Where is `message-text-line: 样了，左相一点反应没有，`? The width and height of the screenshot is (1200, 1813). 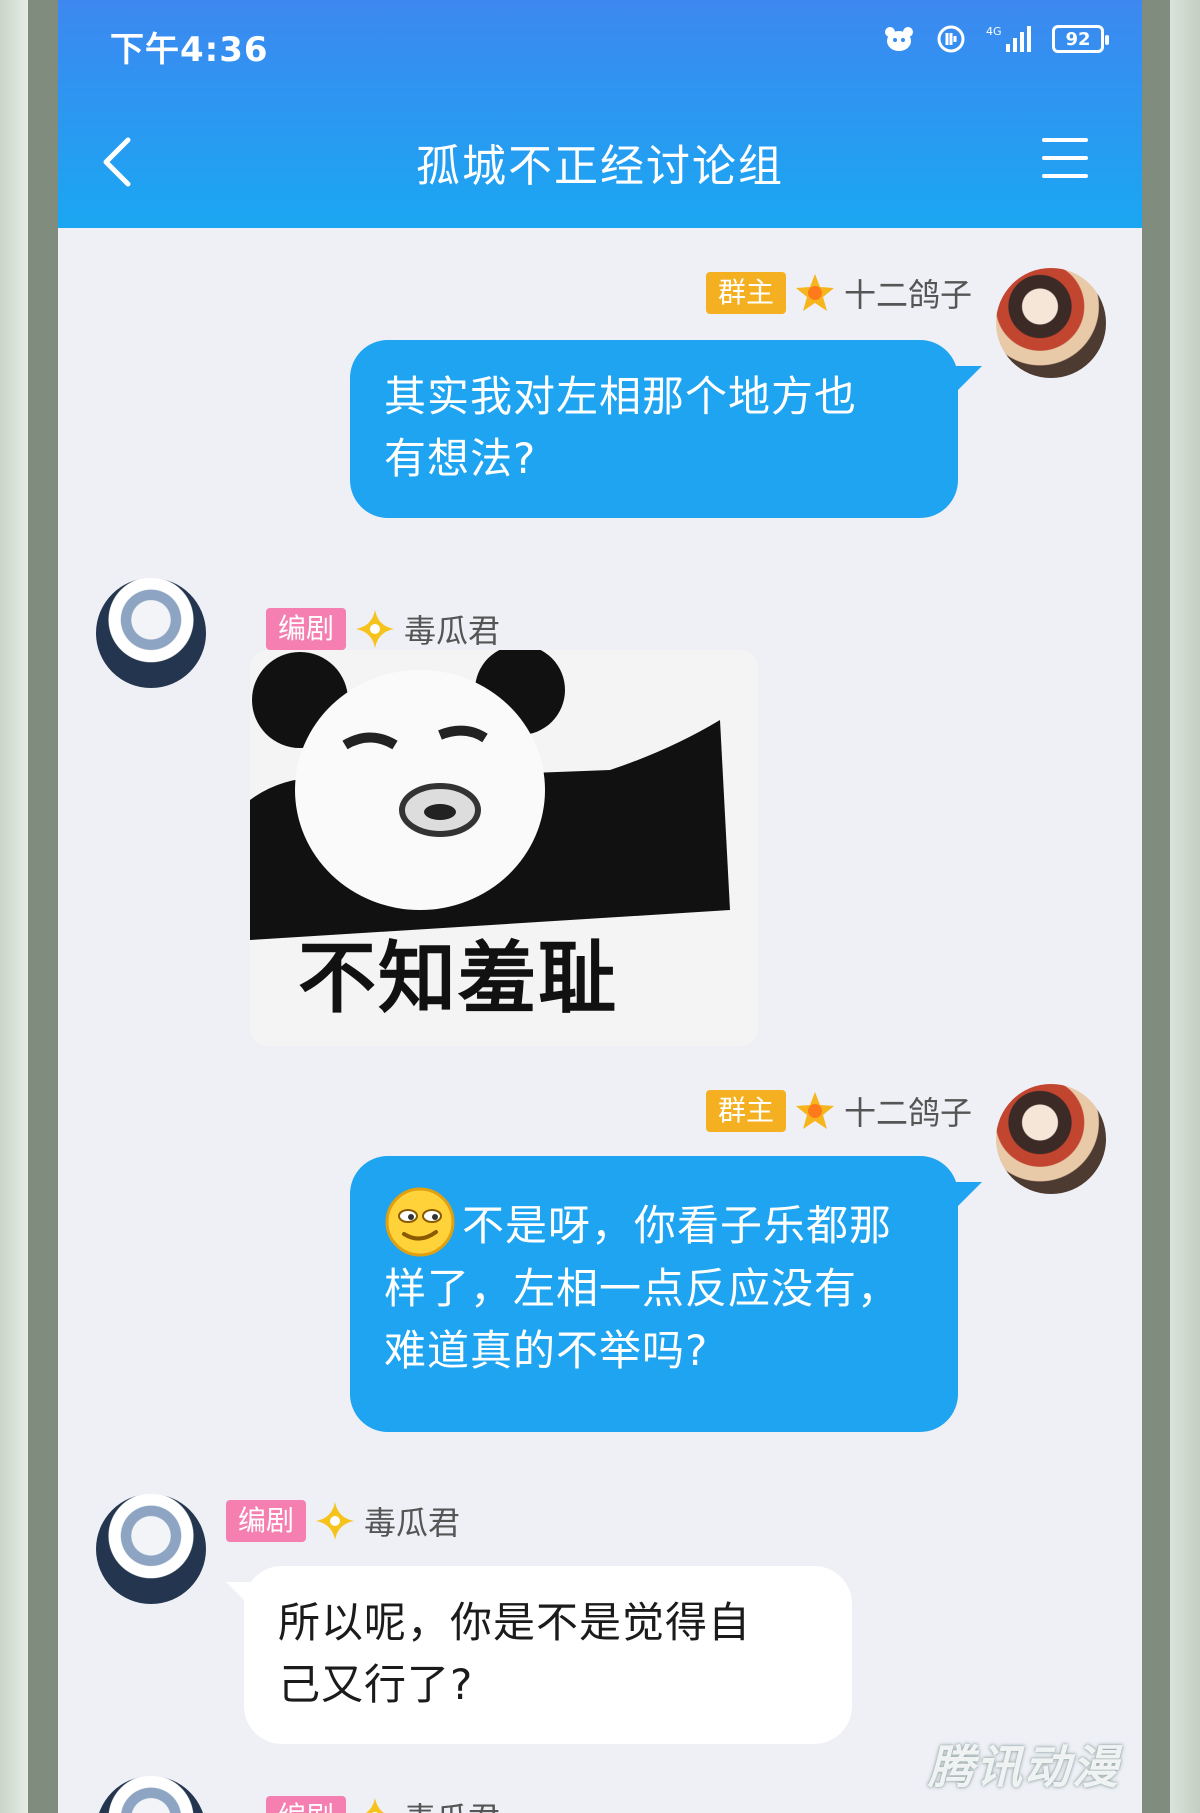 message-text-line: 样了，左相一点反应没有， is located at coordinates (642, 1288).